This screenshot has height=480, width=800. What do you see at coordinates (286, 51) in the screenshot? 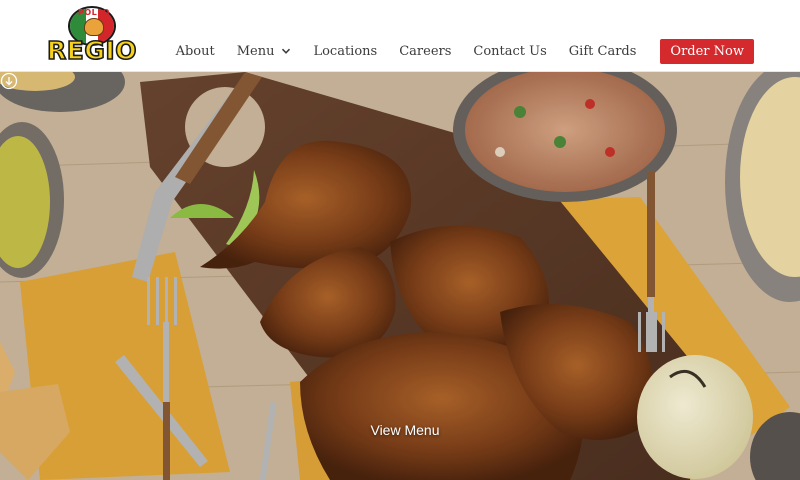
I see `chevron-down-icon` at bounding box center [286, 51].